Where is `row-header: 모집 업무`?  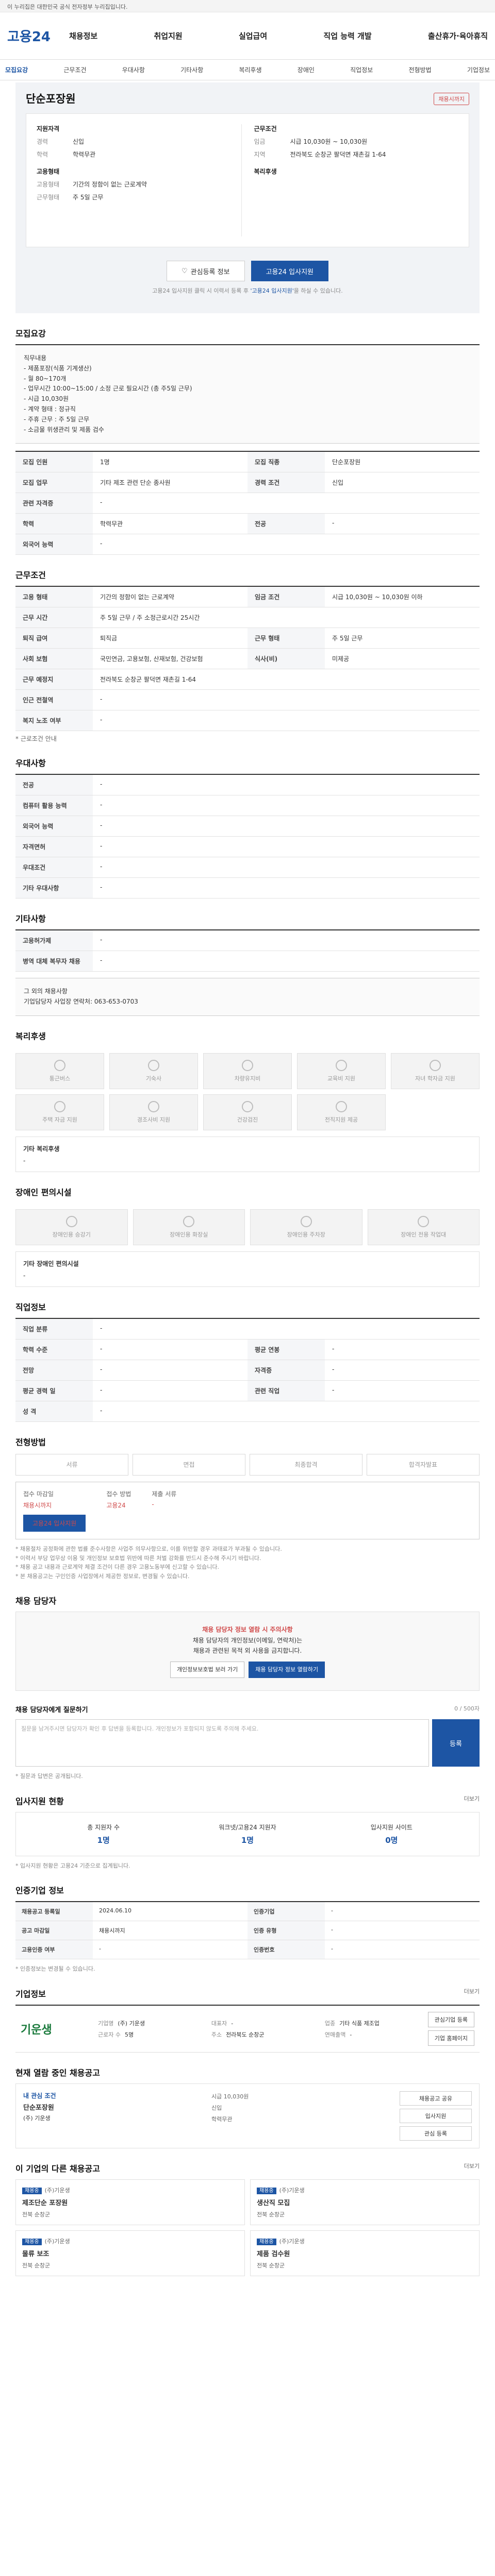 row-header: 모집 업무 is located at coordinates (54, 482).